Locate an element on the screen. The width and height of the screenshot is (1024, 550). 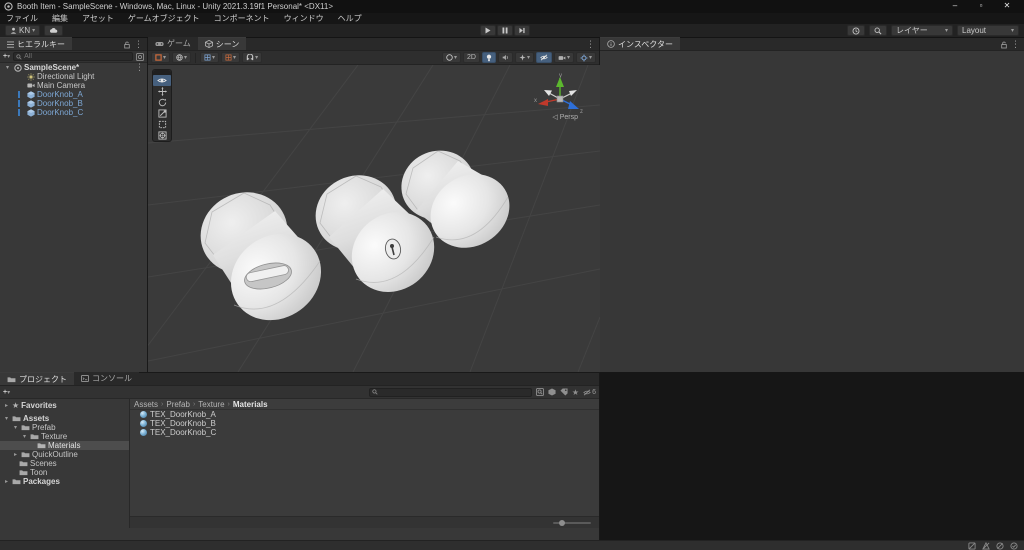
hierarchy-row-doorknob-a: DoorKnob_A is located at coordinates (73, 94).